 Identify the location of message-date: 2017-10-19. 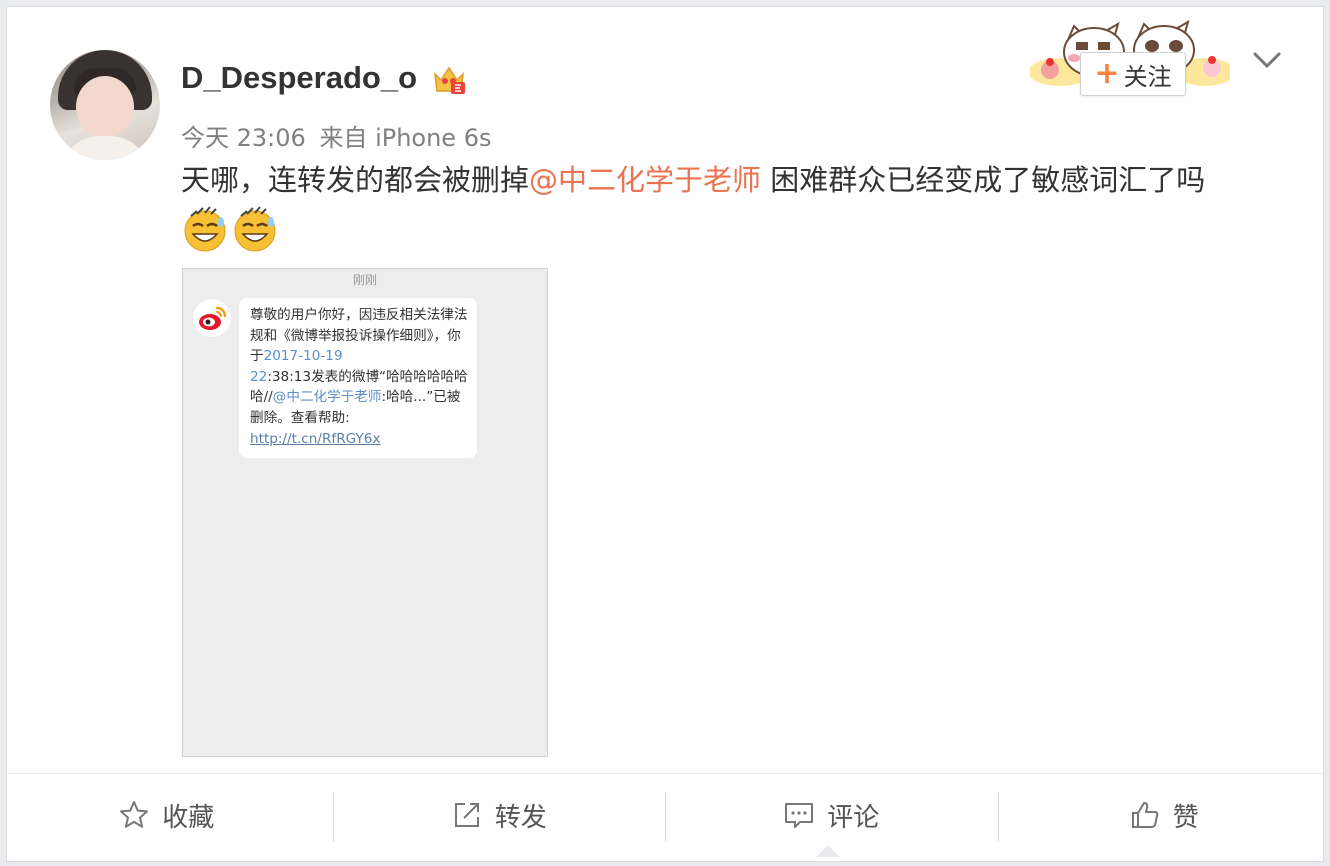
(303, 356).